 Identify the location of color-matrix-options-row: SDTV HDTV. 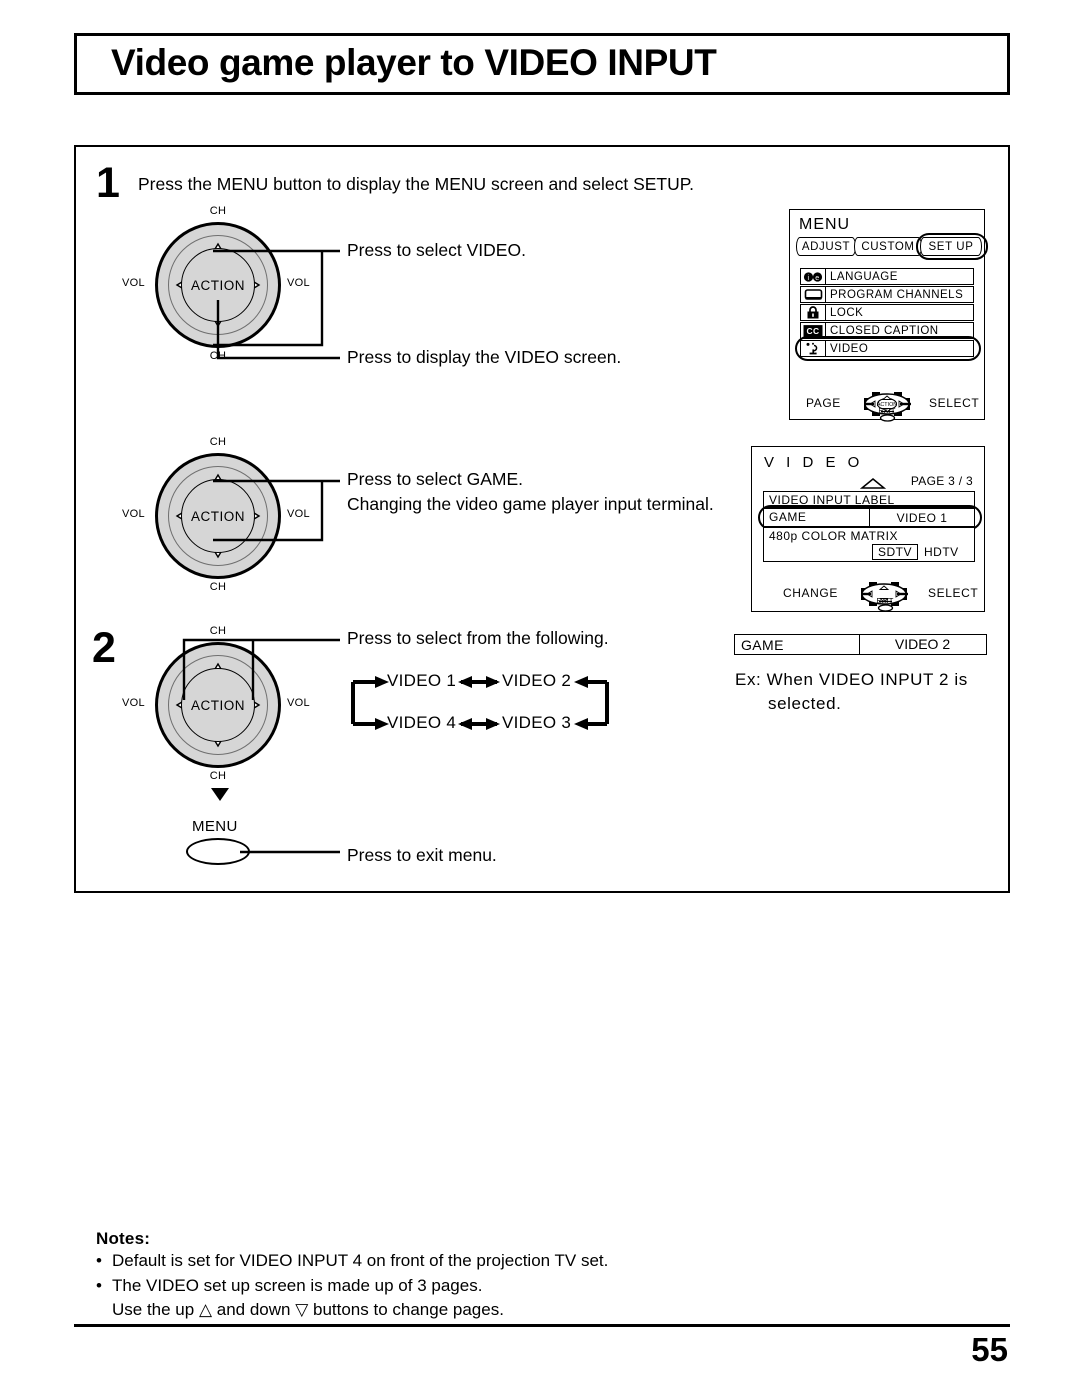
(869, 553).